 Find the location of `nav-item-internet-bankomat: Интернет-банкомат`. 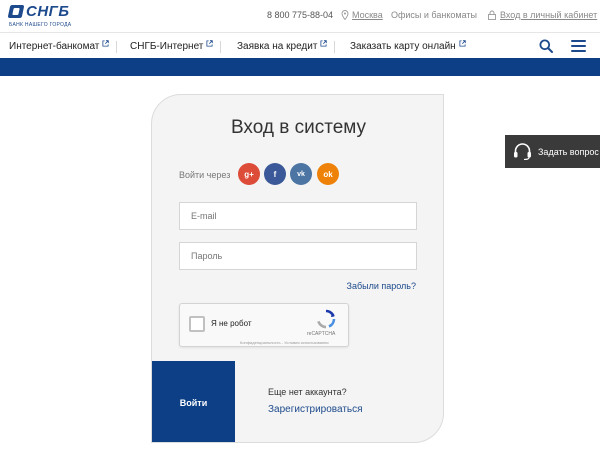

nav-item-internet-bankomat: Интернет-банкомат is located at coordinates (59, 46).